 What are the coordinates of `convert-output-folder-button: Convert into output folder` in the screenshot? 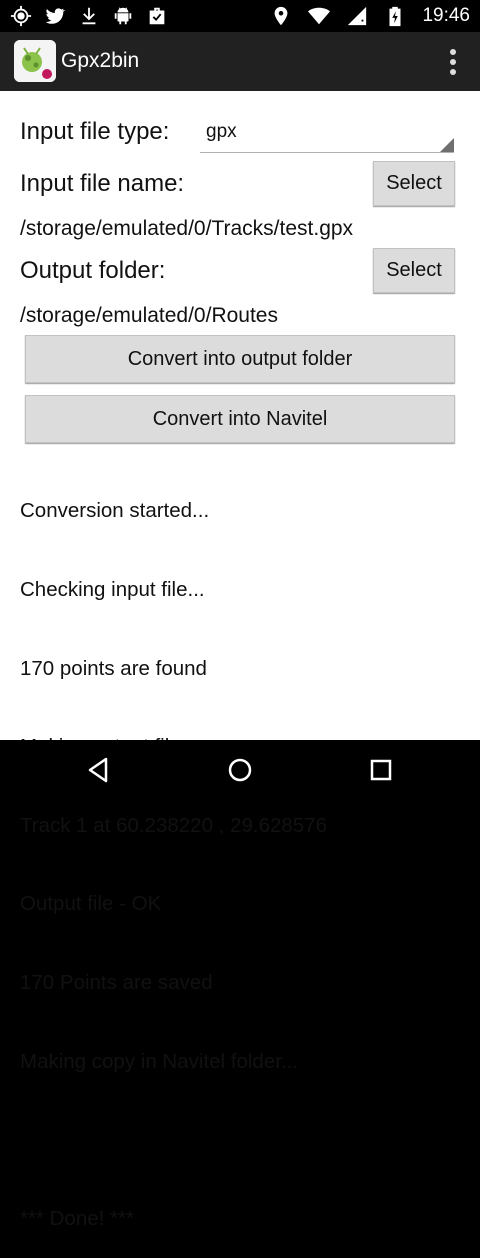 It's located at (240, 359).